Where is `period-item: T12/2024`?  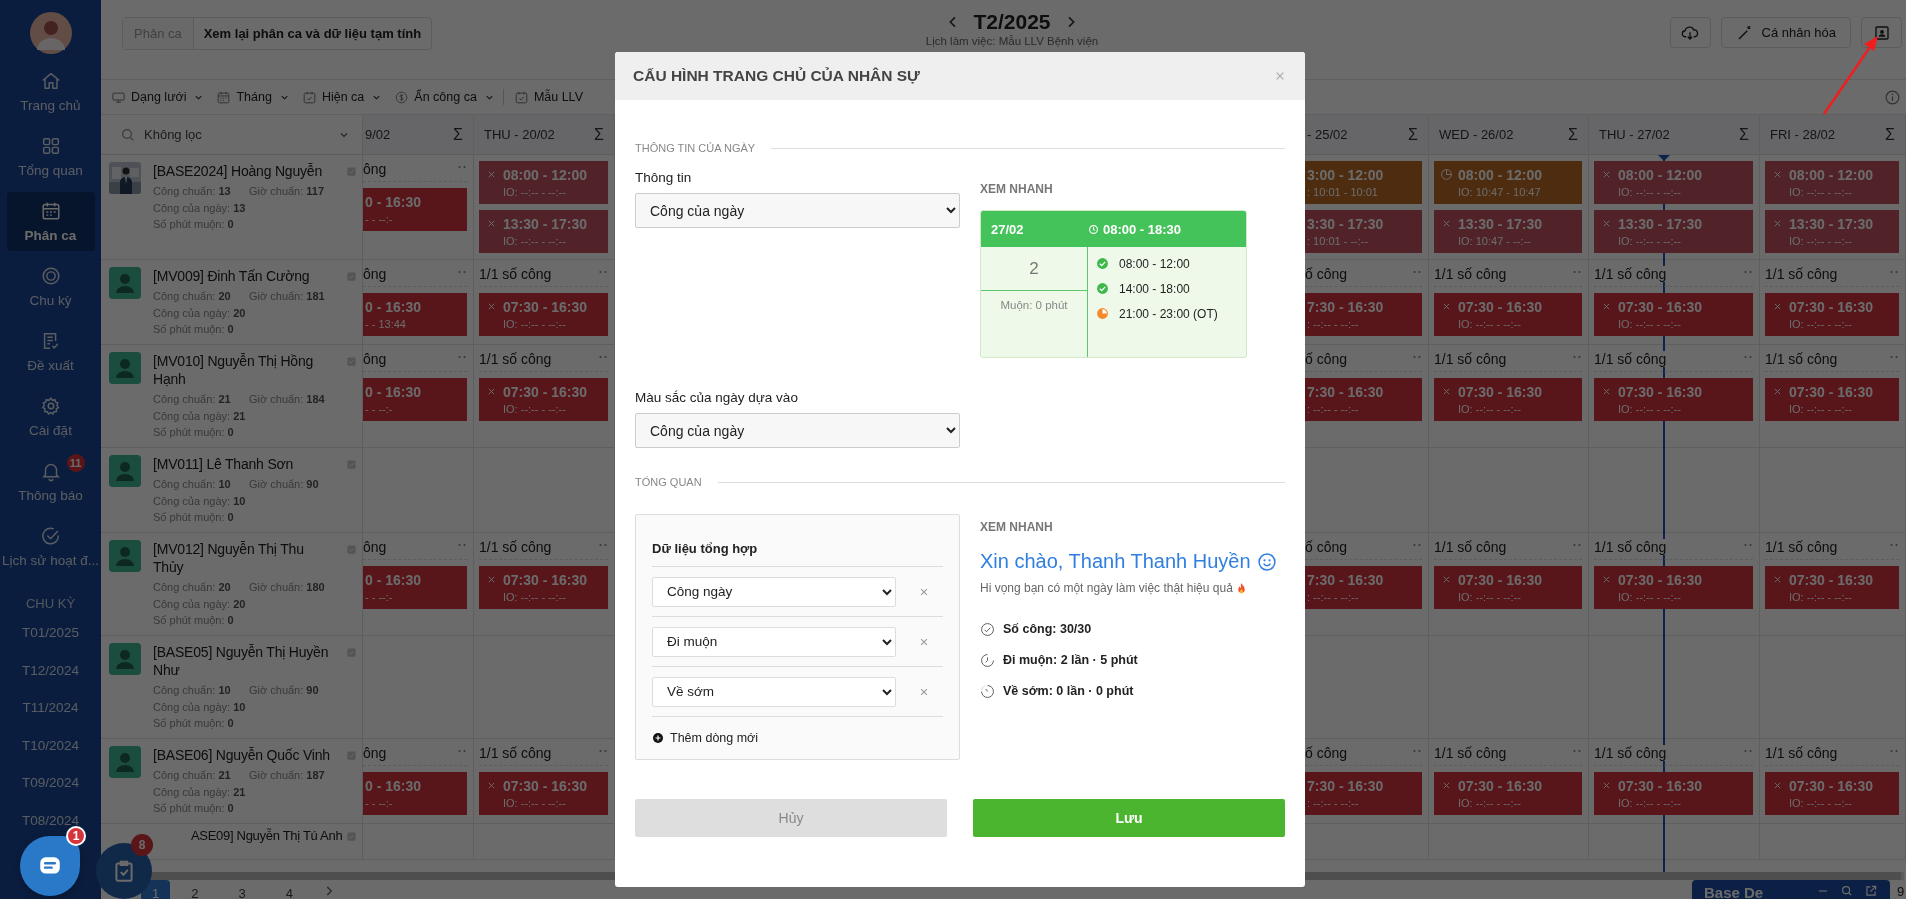
period-item: T12/2024 is located at coordinates (50, 681).